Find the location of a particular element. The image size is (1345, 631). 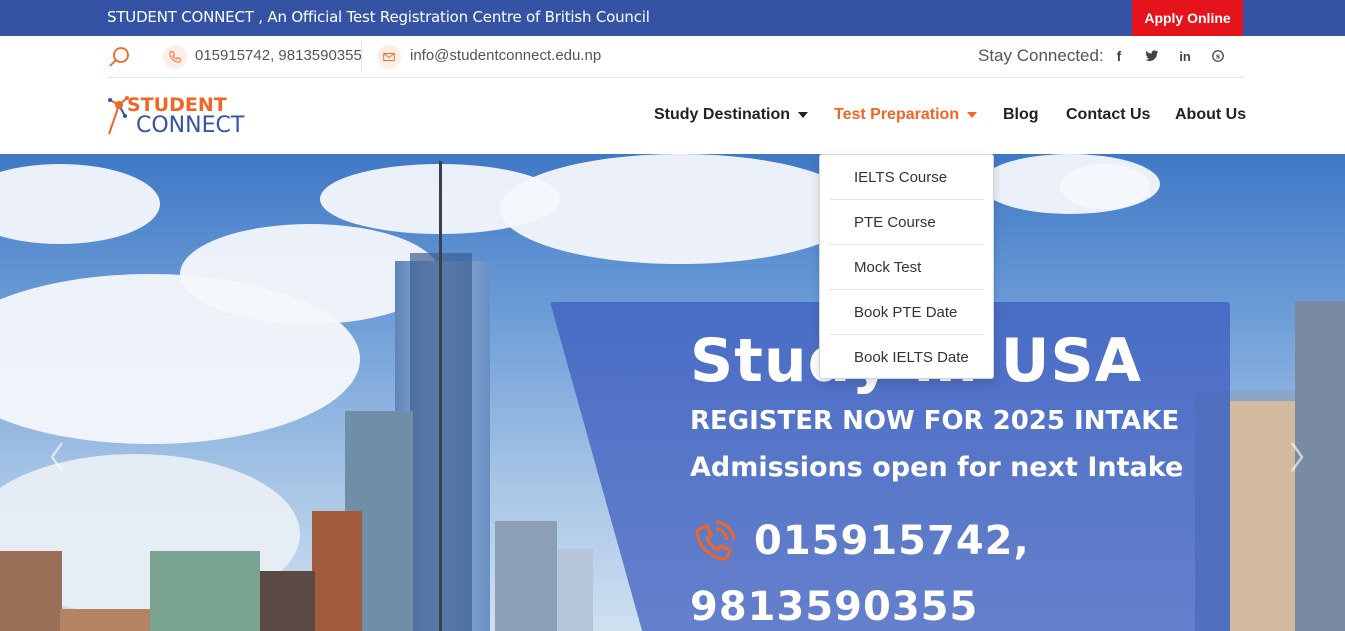

nav-label: Contact Us is located at coordinates (1108, 114).